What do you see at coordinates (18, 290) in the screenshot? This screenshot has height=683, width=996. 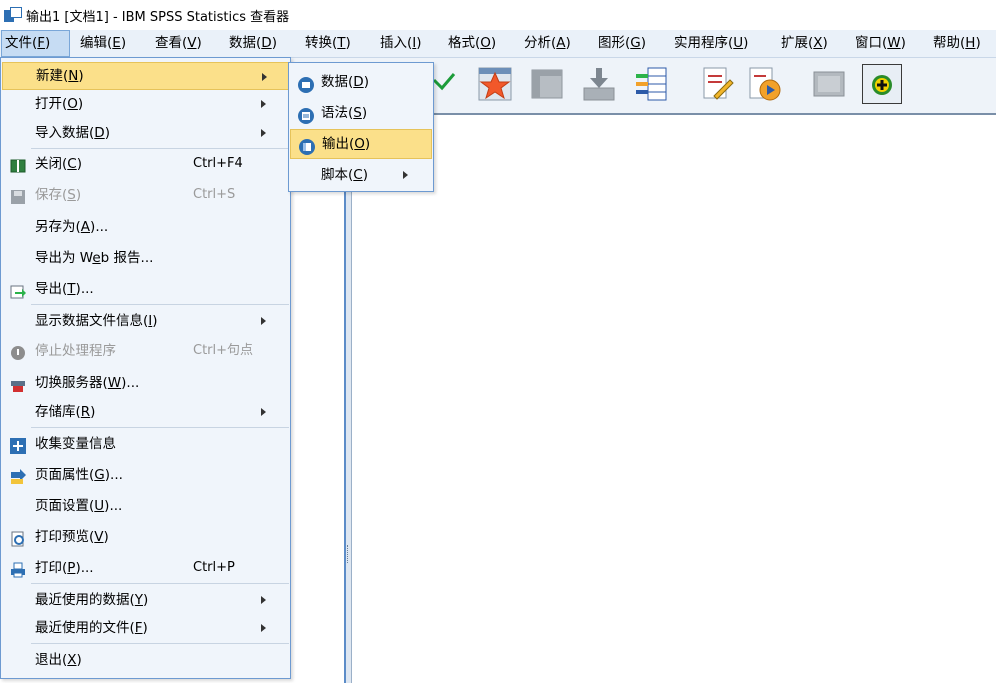 I see `export-icon` at bounding box center [18, 290].